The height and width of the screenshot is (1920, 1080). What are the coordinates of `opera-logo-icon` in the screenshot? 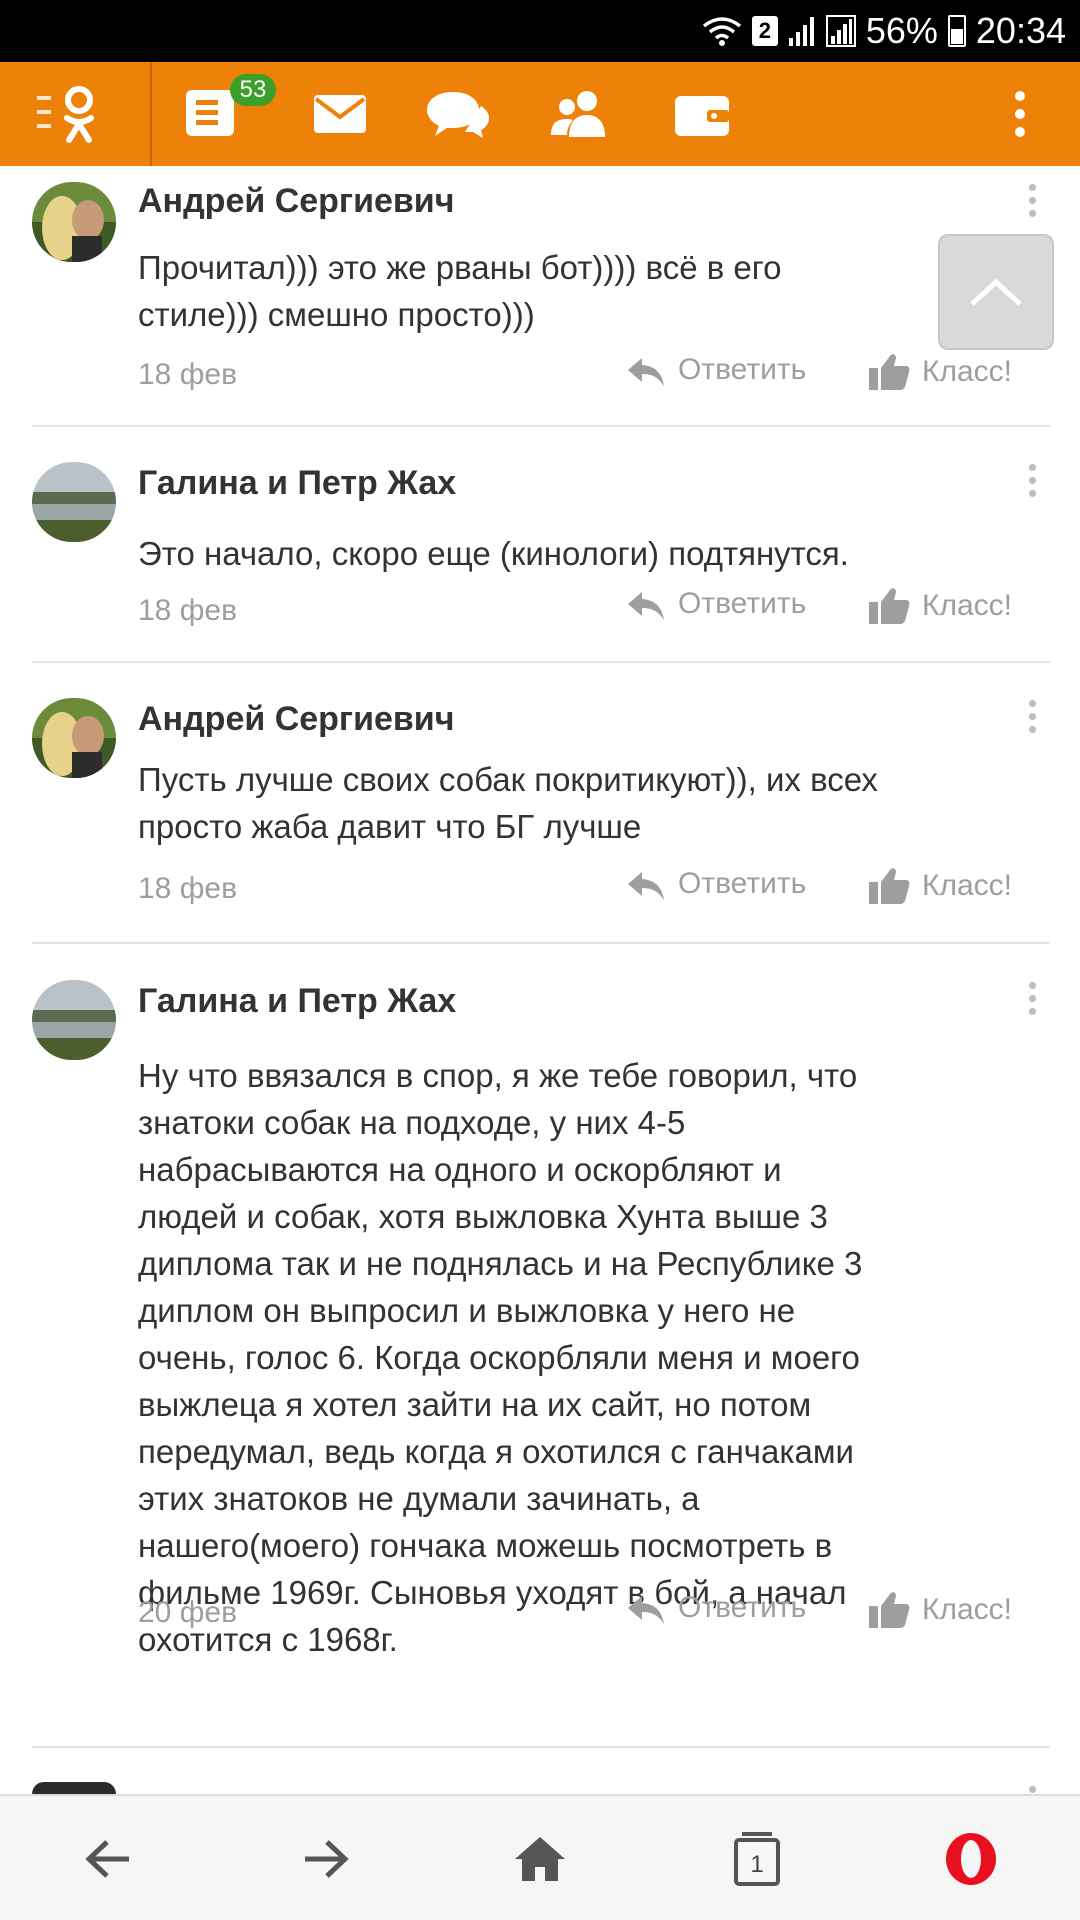 It's located at (971, 1859).